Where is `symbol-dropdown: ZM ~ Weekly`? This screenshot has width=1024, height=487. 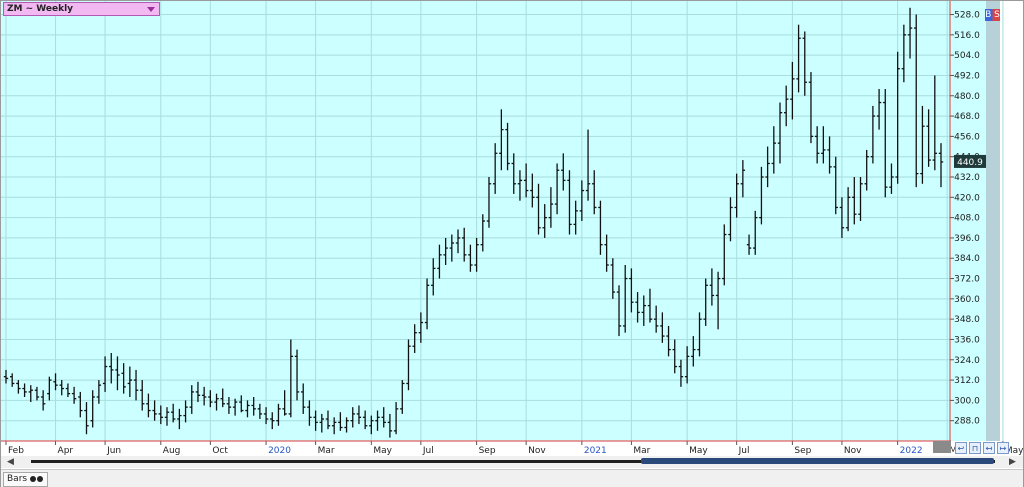
symbol-dropdown: ZM ~ Weekly is located at coordinates (81, 9).